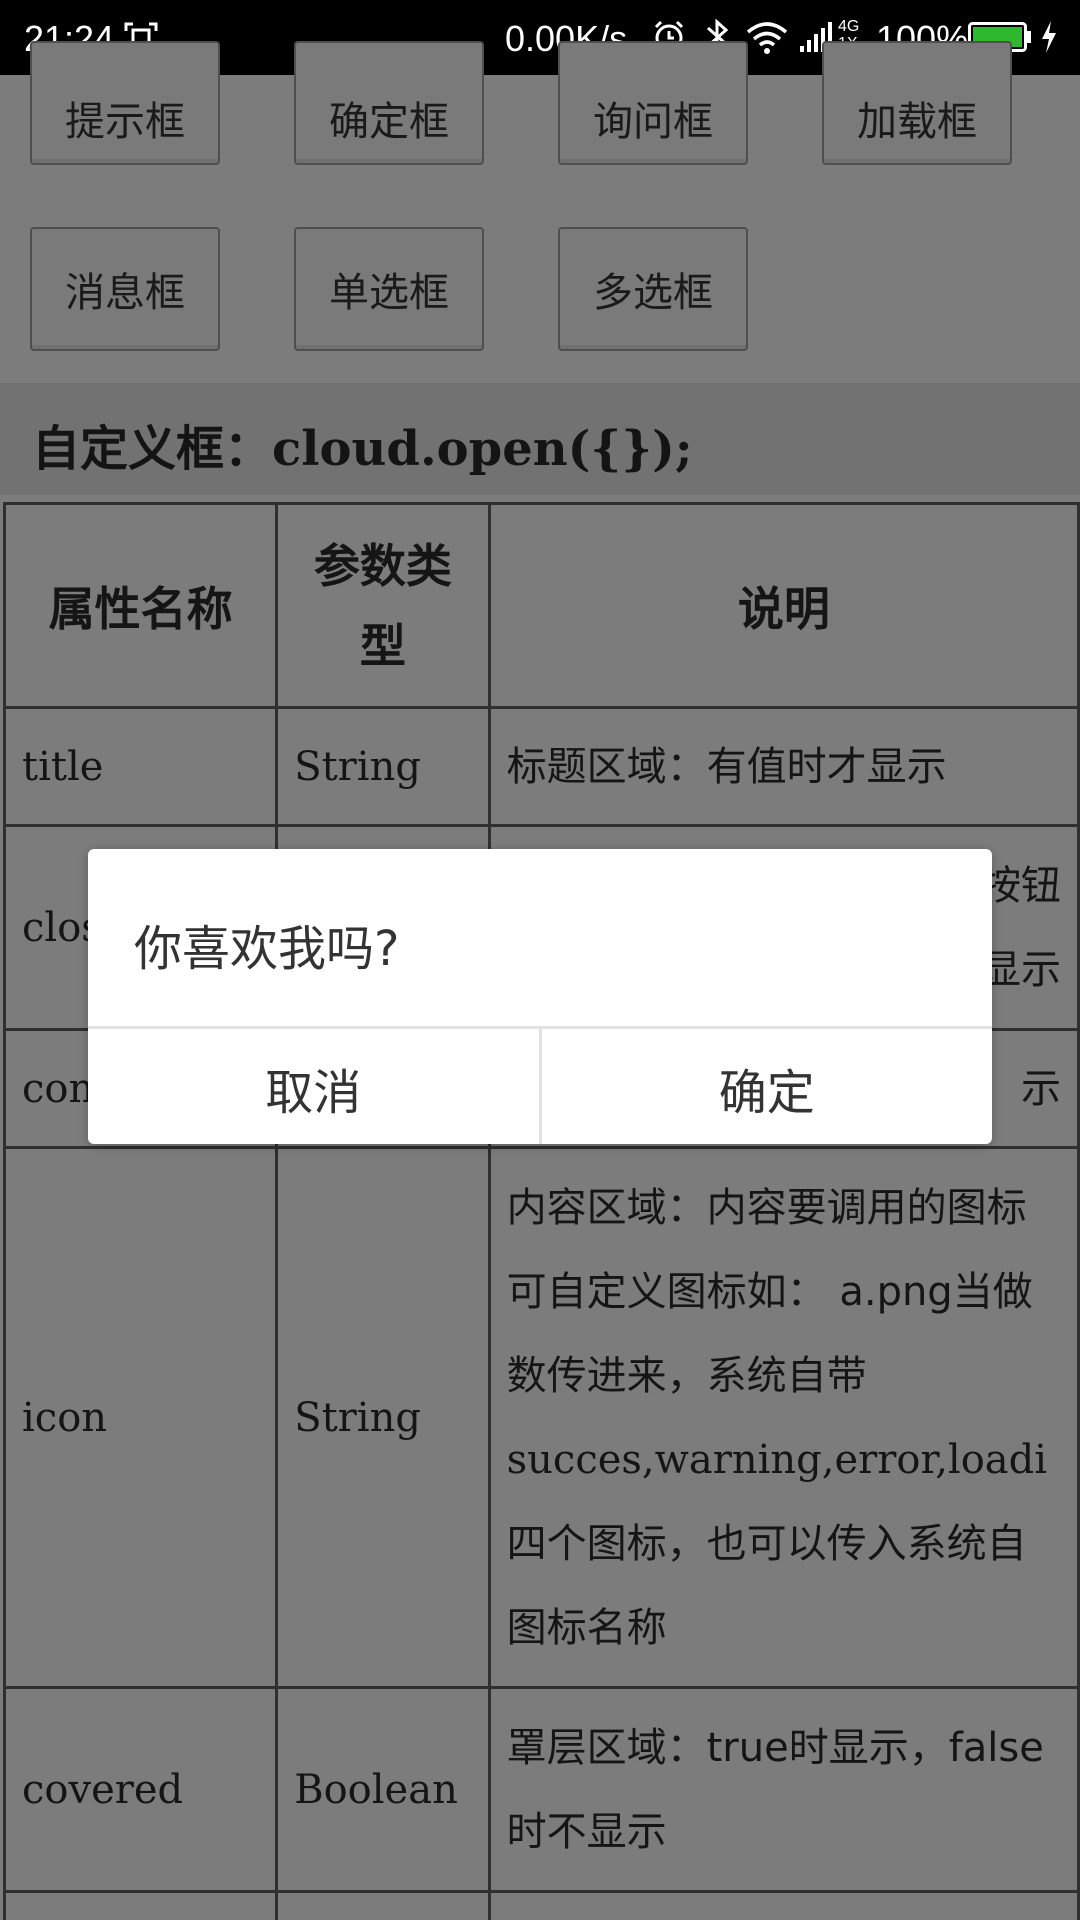 The width and height of the screenshot is (1080, 1920). I want to click on dialog-actions: 取消 确定, so click(540, 1085).